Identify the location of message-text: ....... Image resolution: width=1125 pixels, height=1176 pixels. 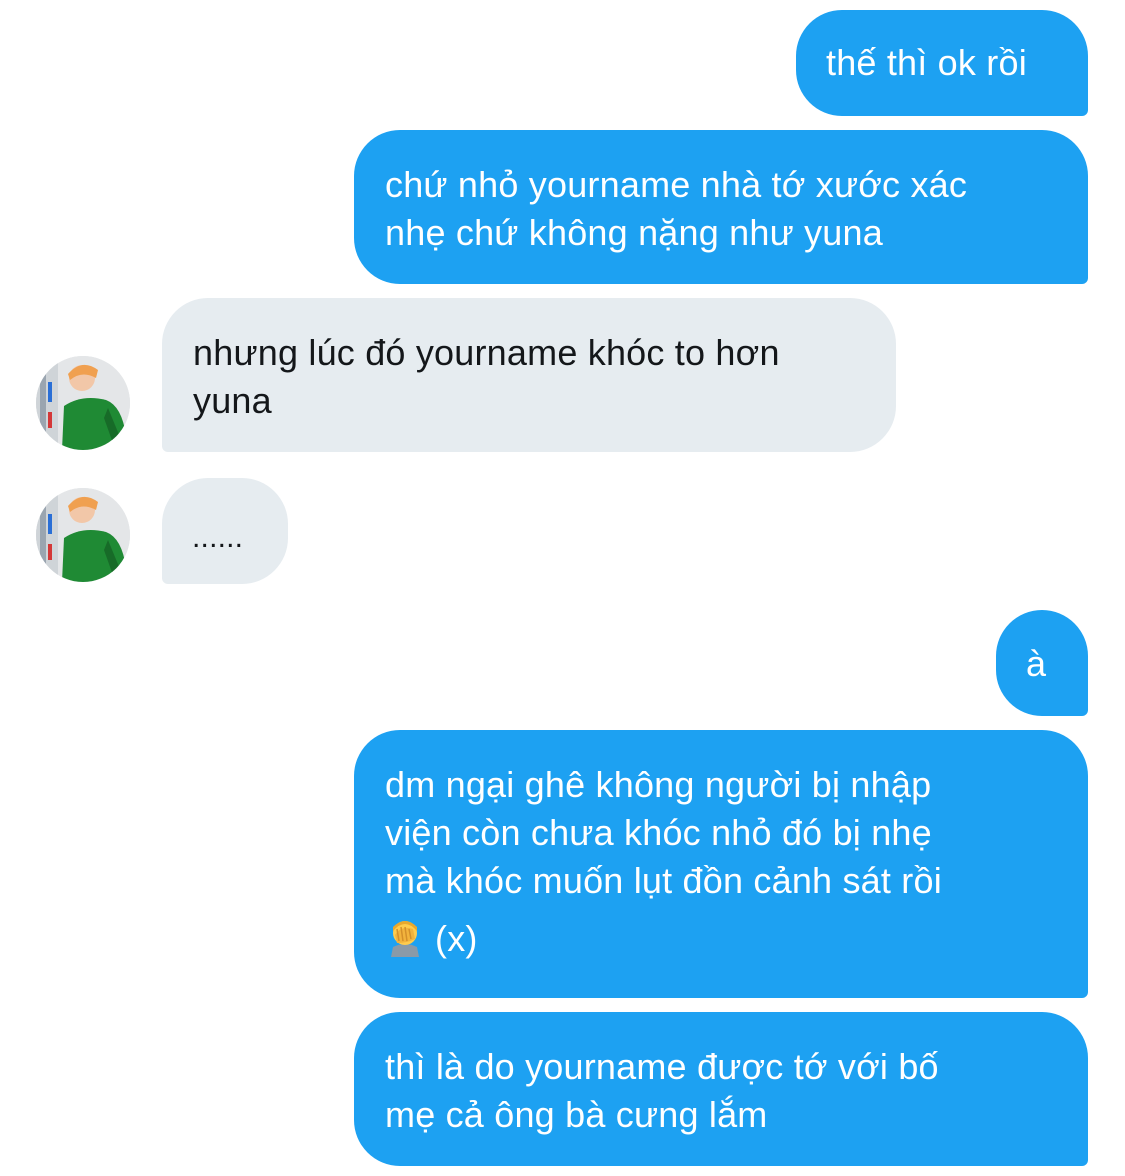
(218, 537).